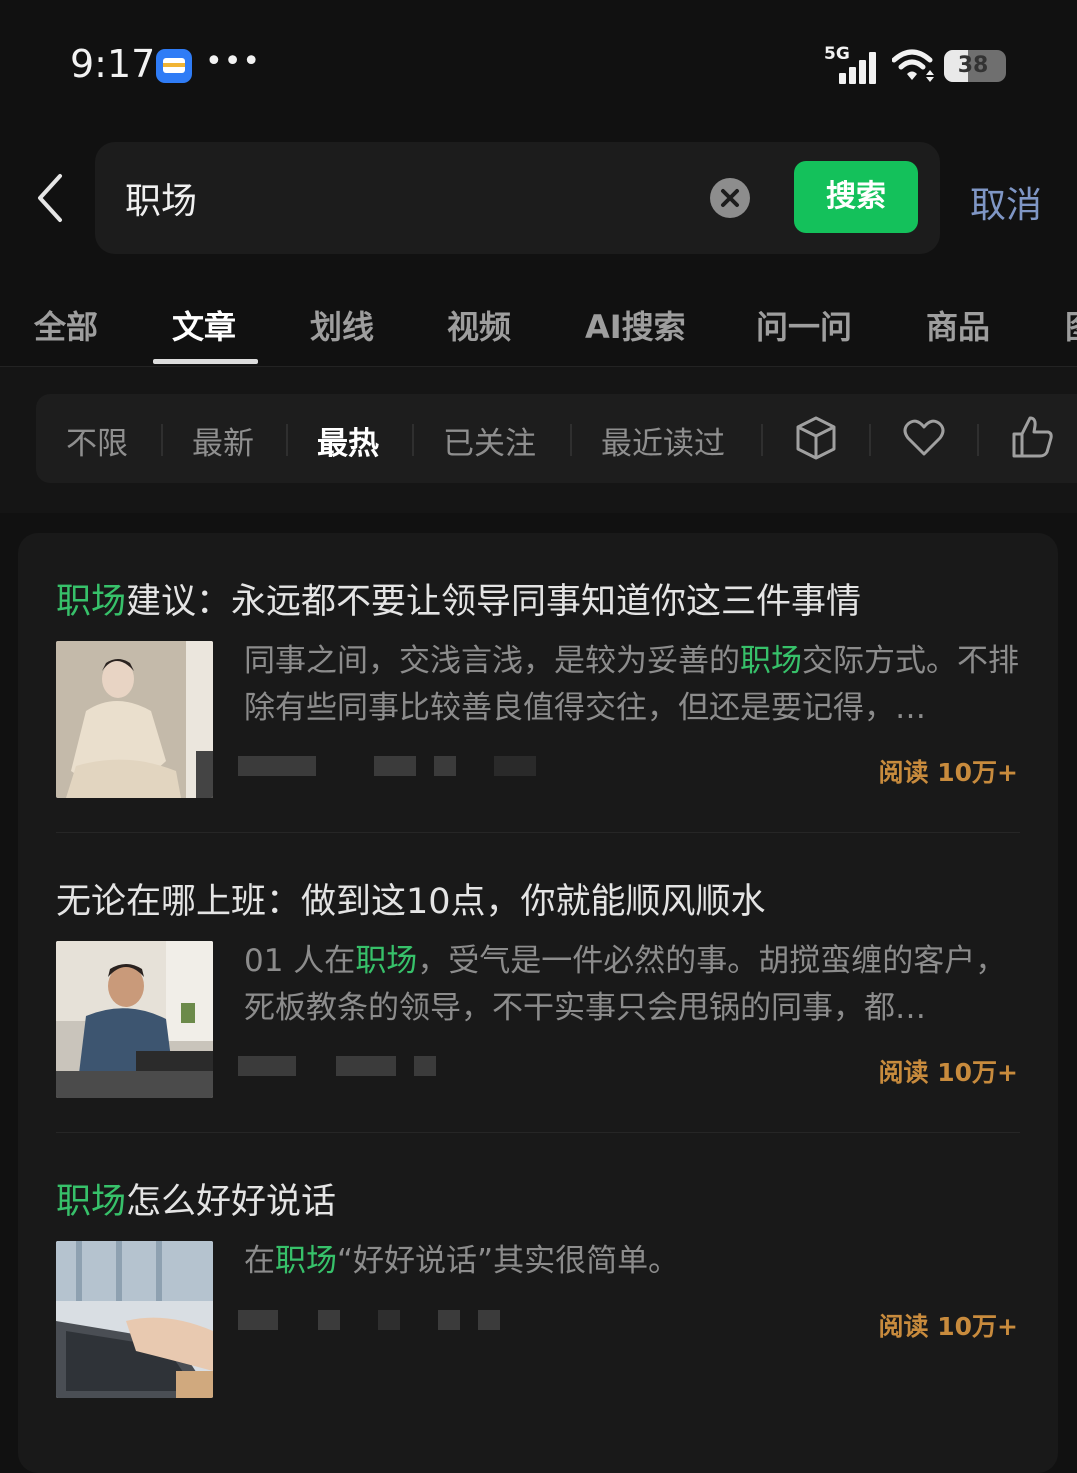 Image resolution: width=1077 pixels, height=1473 pixels. Describe the element at coordinates (538, 328) in the screenshot. I see `tab-bar: 全部 文章 划线 视频 AI搜索 问一问 商品 图` at that location.